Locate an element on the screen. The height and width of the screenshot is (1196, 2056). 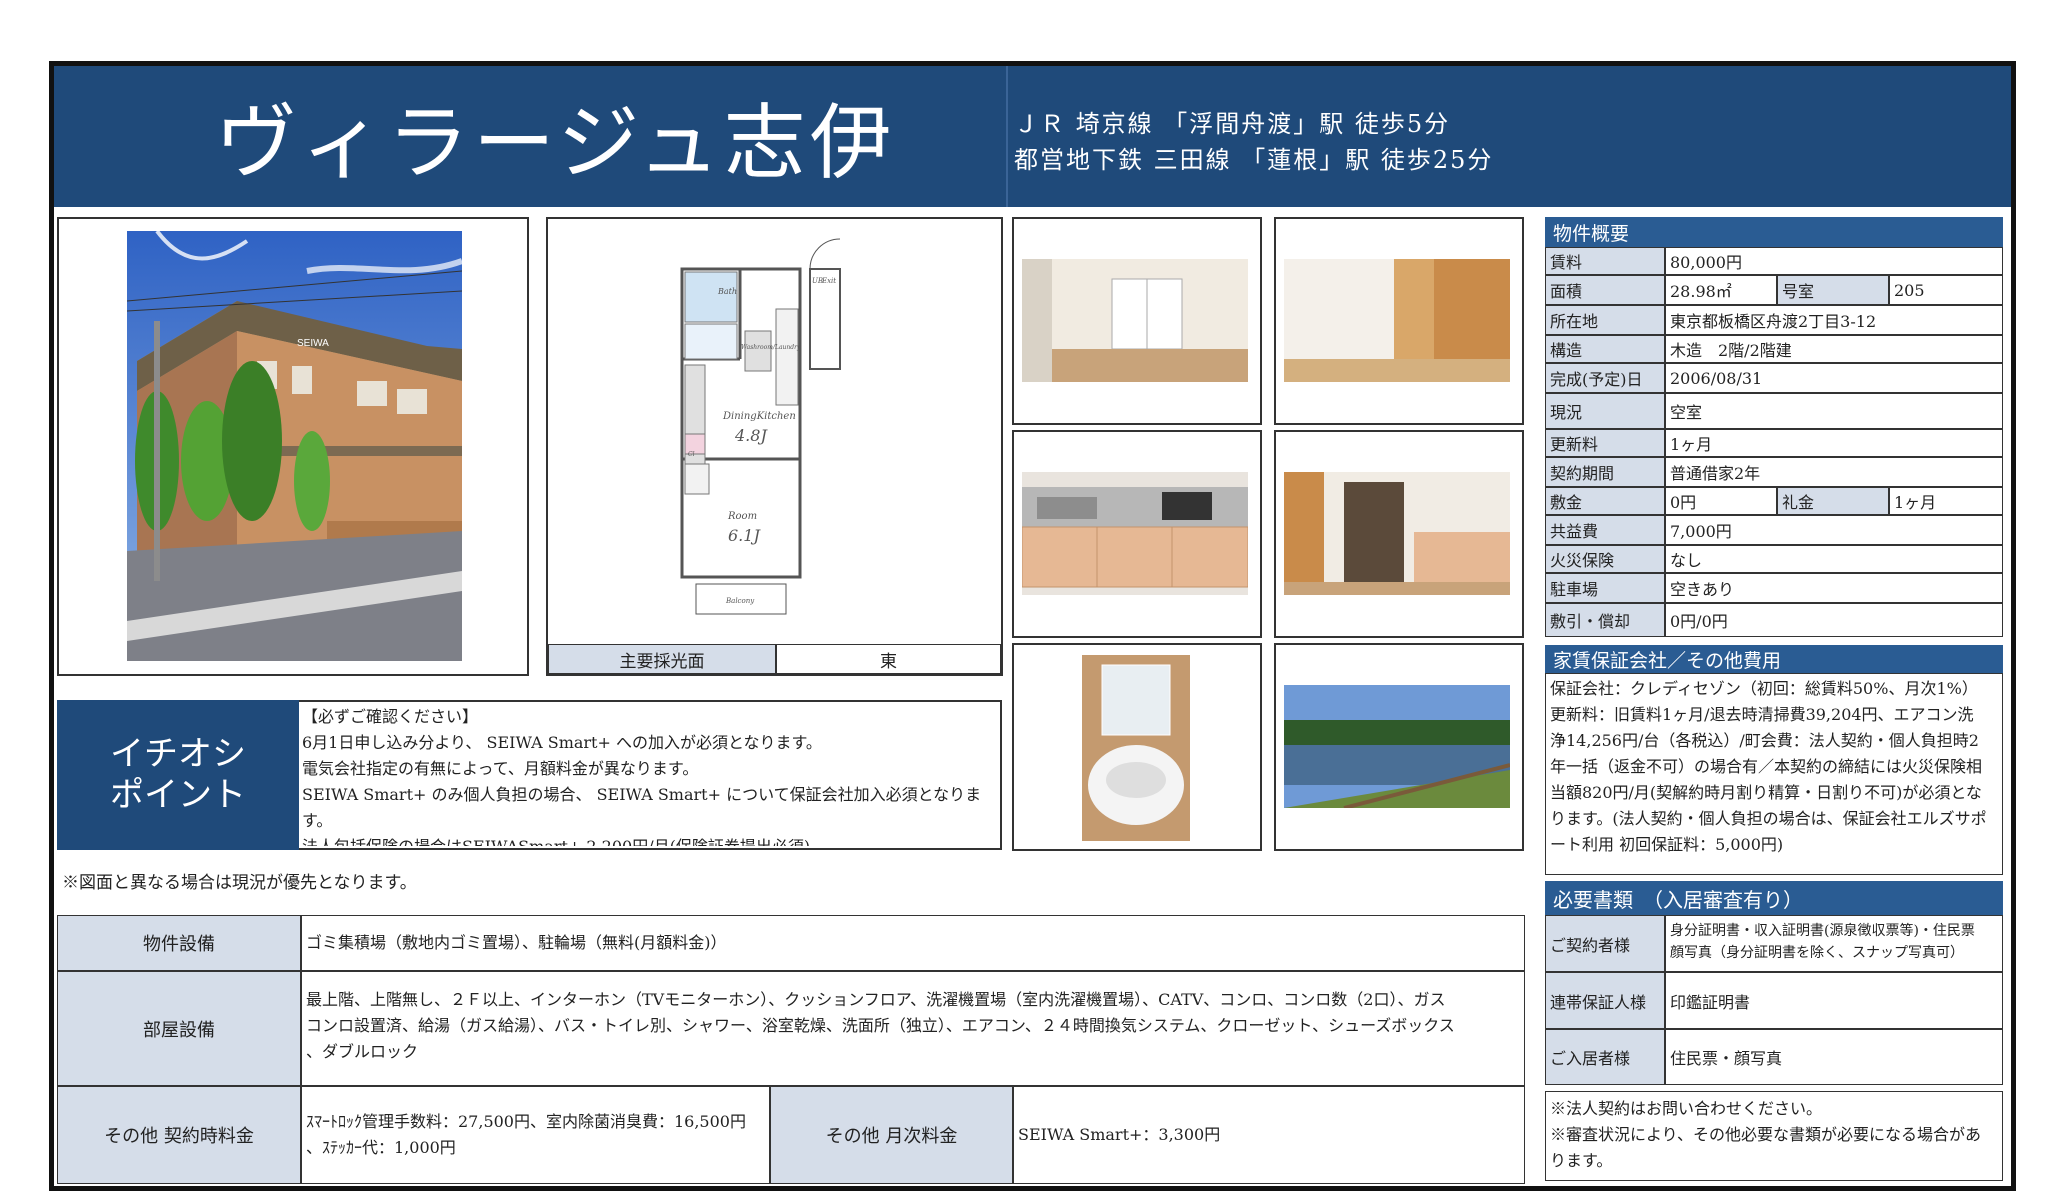
room-facilities-label: 部屋設備 is located at coordinates (179, 1028).